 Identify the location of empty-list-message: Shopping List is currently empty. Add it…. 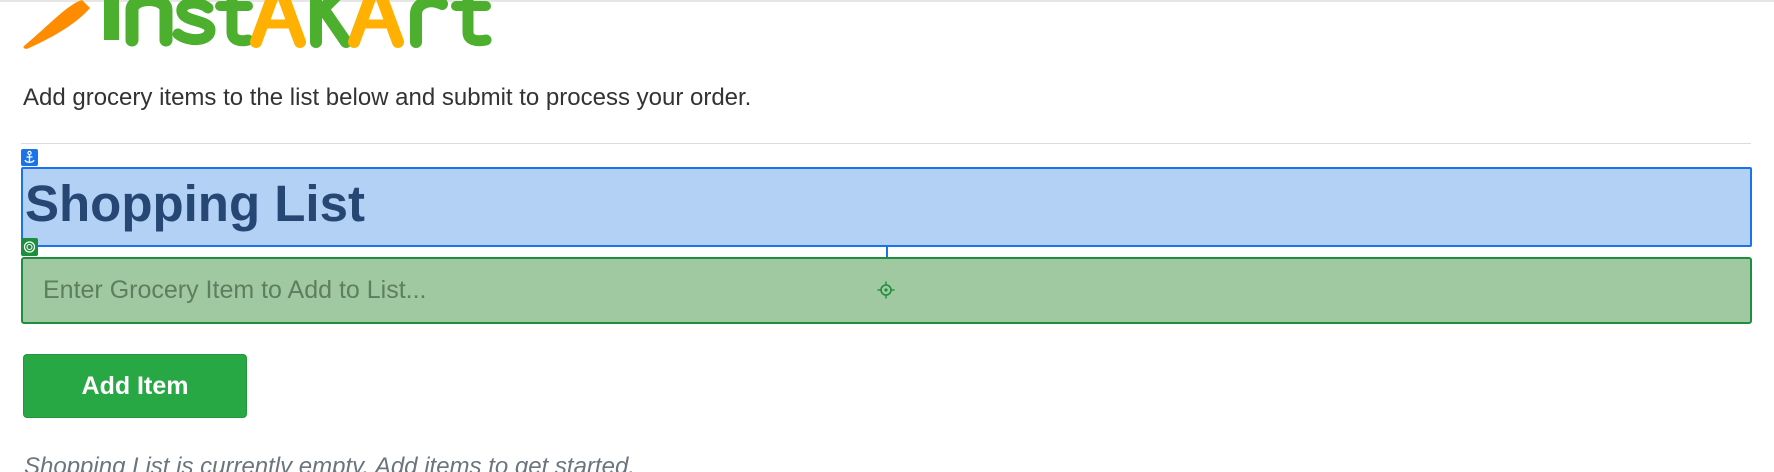
(329, 462).